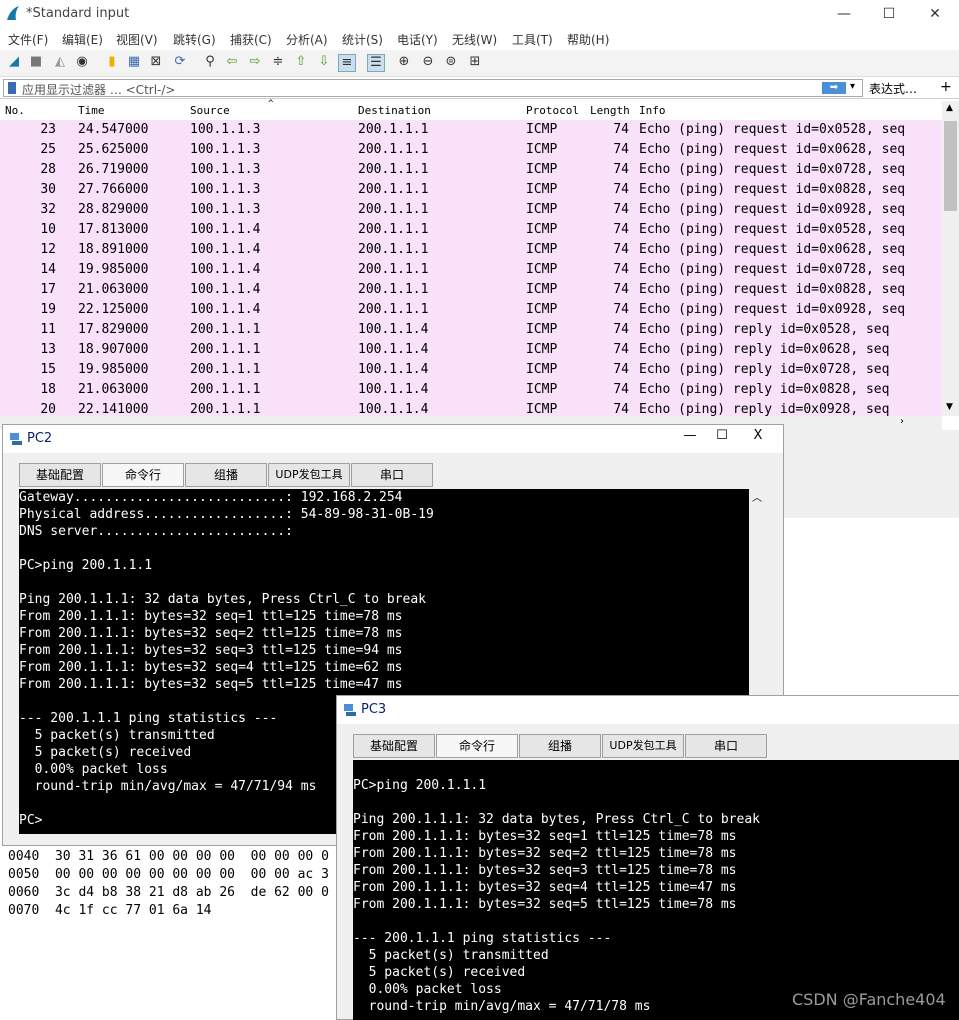  I want to click on normal-size-icon: ⊜, so click(451, 62).